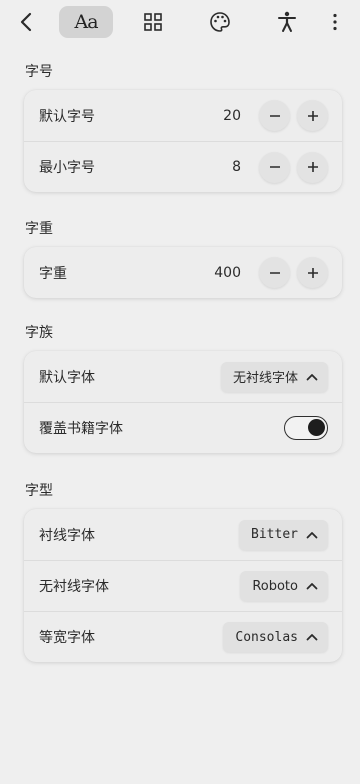  What do you see at coordinates (67, 116) in the screenshot?
I see `default-size-label: 默认字号` at bounding box center [67, 116].